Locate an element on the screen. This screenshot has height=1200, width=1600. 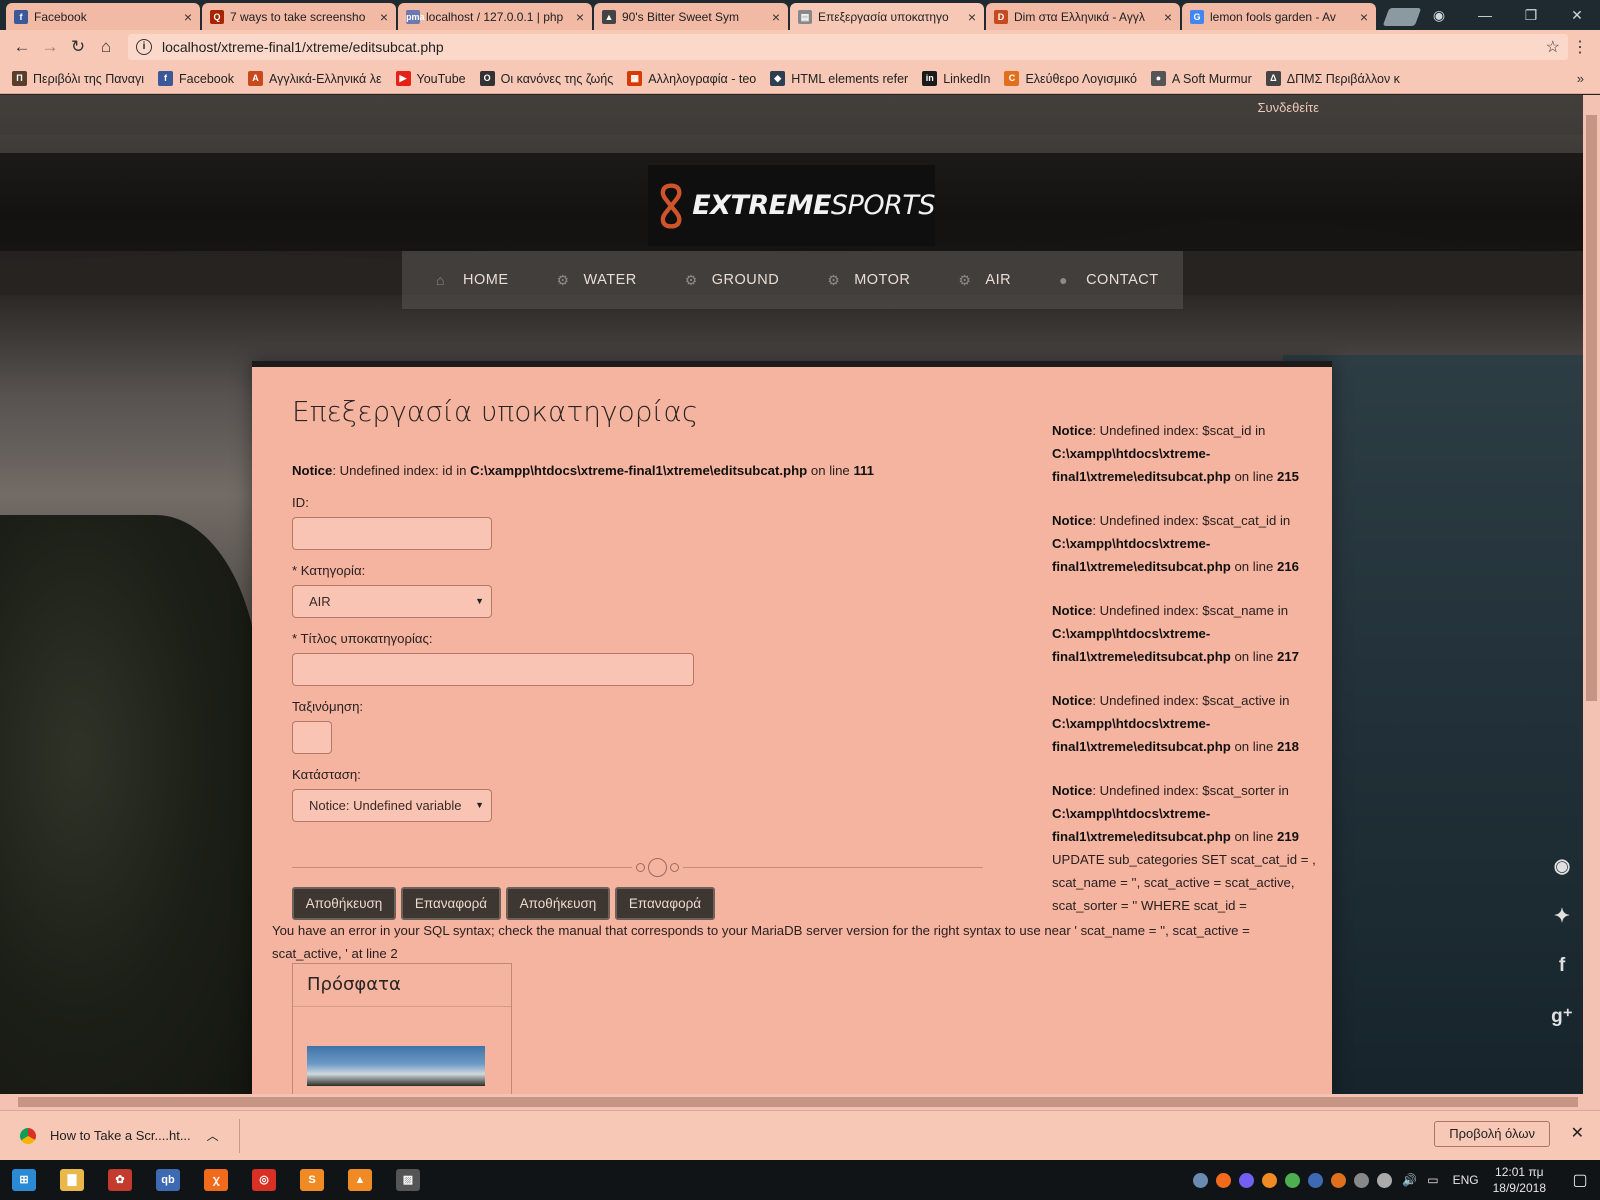
close-window-button: ✕ is located at coordinates (1577, 15).